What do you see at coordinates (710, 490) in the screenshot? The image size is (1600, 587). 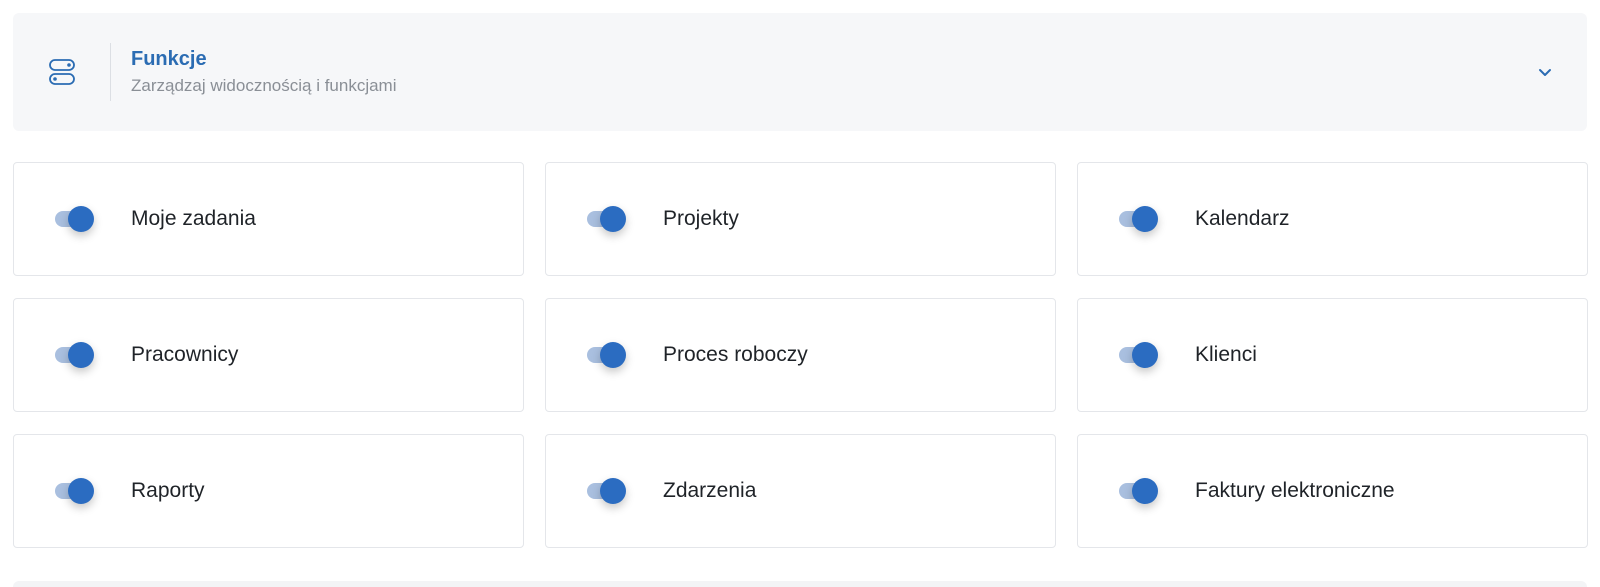 I see `feature-label: Zdarzenia` at bounding box center [710, 490].